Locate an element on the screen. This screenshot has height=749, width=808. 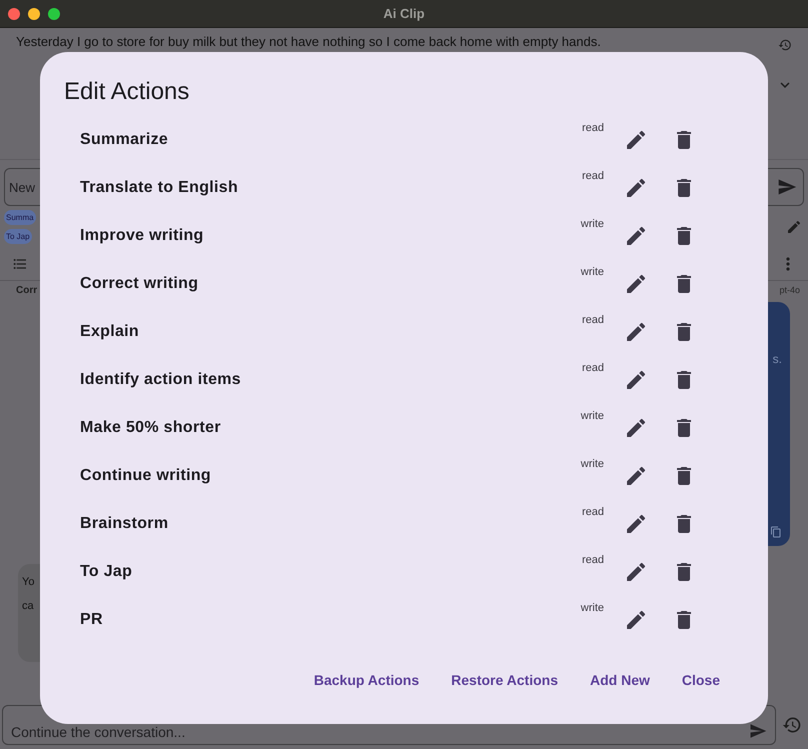
list-icon is located at coordinates (20, 264).